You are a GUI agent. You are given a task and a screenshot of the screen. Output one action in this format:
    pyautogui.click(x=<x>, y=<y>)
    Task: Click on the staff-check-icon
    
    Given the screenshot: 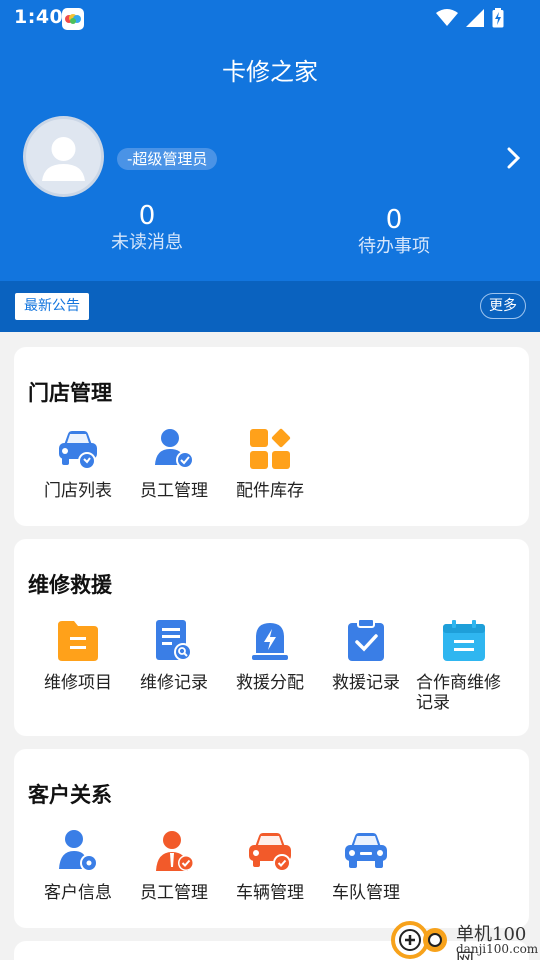 What is the action you would take?
    pyautogui.click(x=175, y=851)
    